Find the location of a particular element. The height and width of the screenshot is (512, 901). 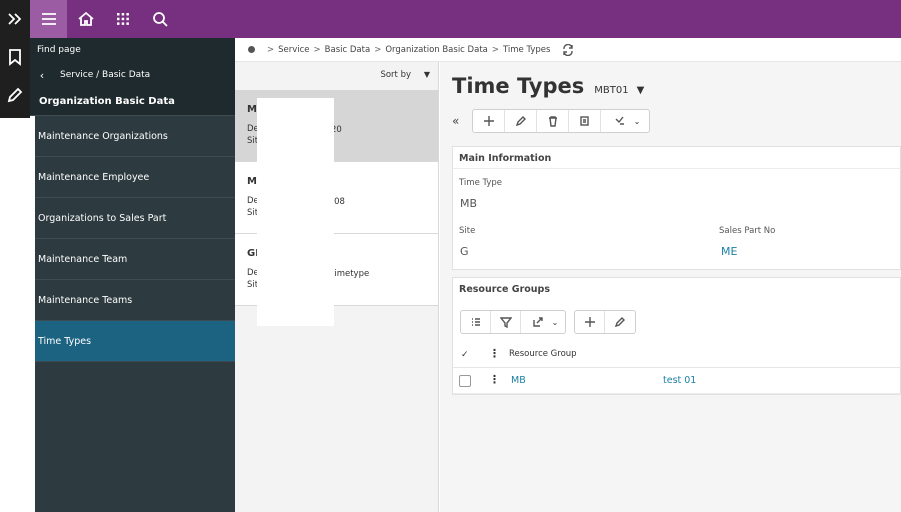

top-bar is located at coordinates (465, 19).